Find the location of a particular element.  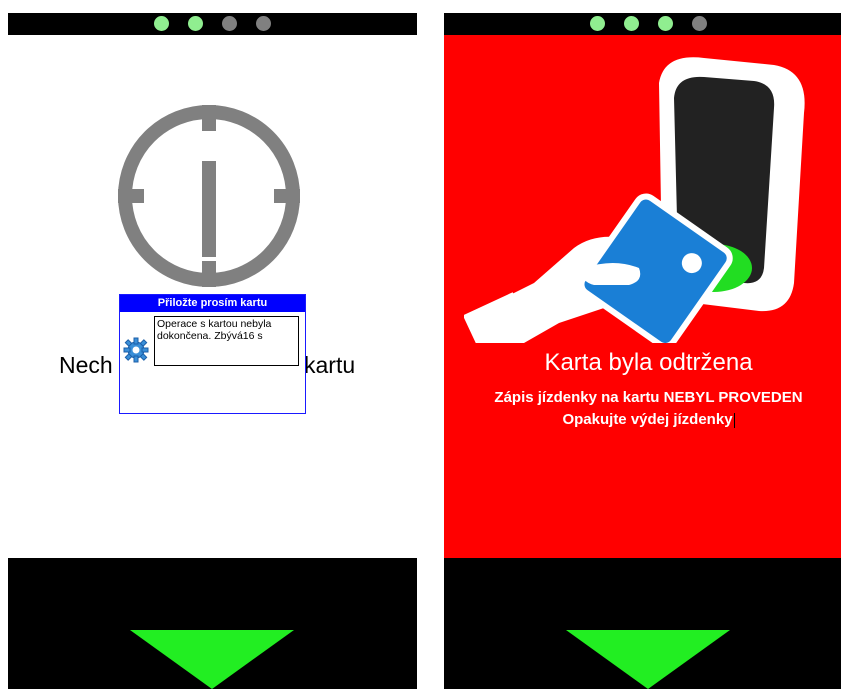

error-line-2: Opakujte výdej jízdenky is located at coordinates (642, 419).